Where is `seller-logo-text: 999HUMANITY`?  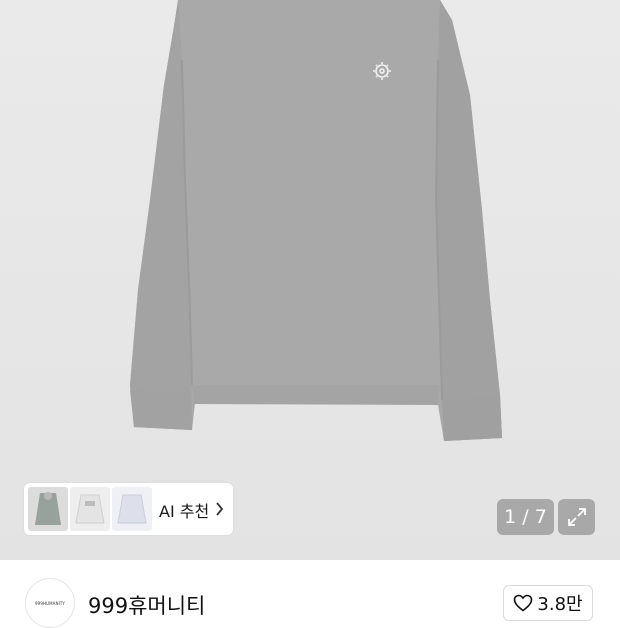
seller-logo-text: 999HUMANITY is located at coordinates (50, 603).